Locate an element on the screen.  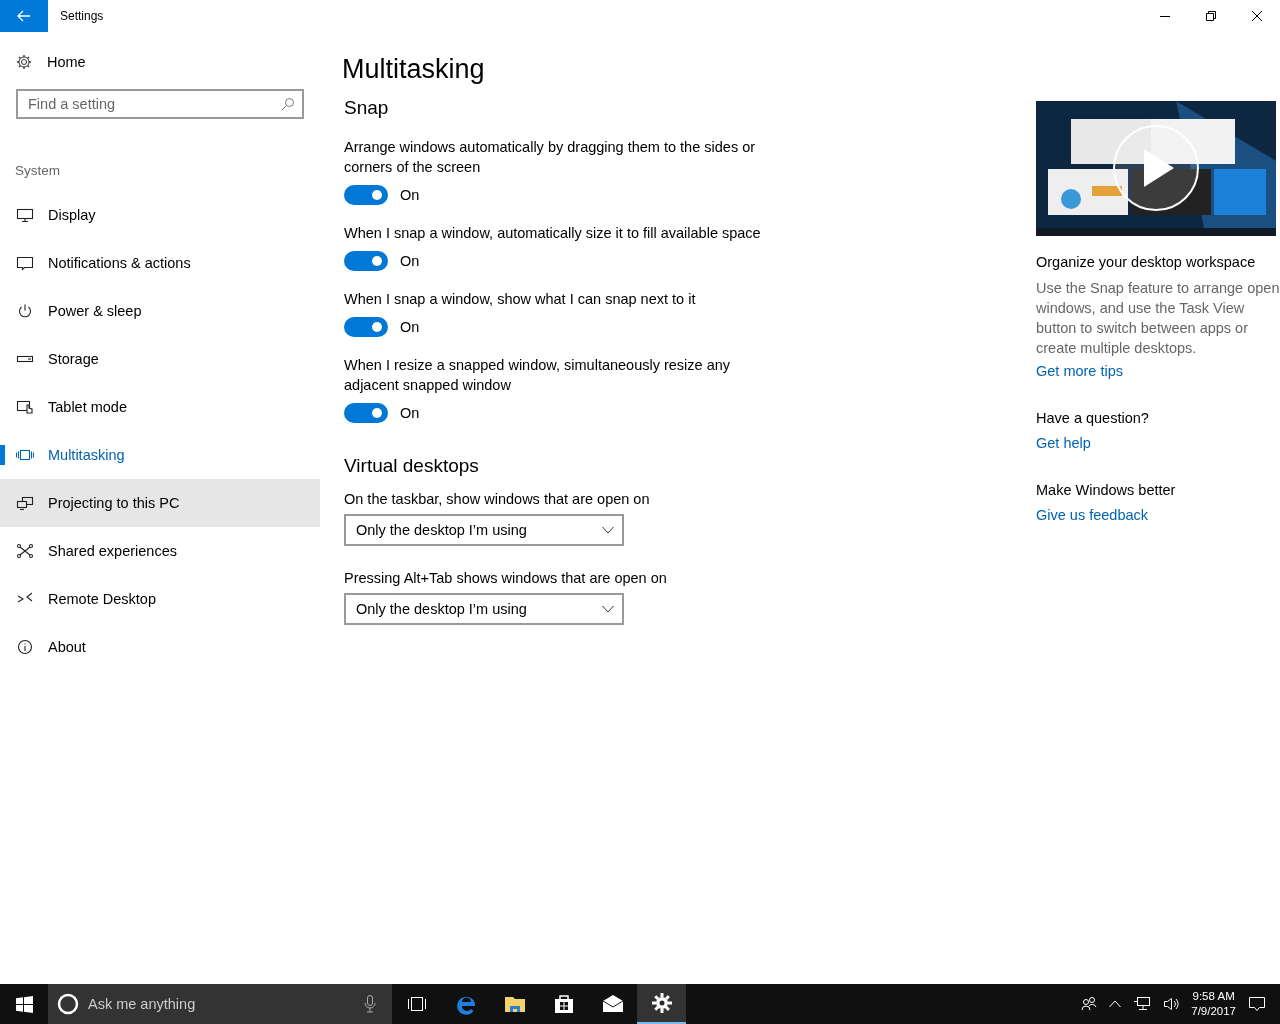
notification-icon is located at coordinates (1257, 1004).